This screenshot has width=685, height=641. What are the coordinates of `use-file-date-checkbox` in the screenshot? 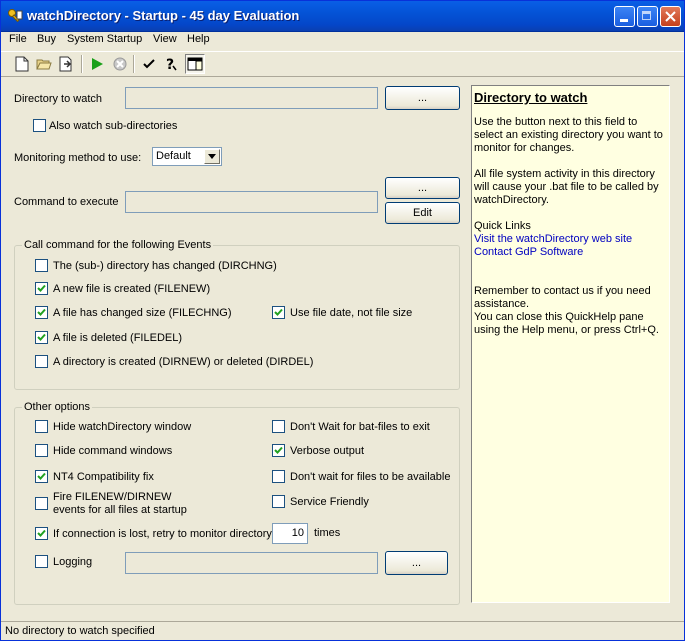 It's located at (278, 312).